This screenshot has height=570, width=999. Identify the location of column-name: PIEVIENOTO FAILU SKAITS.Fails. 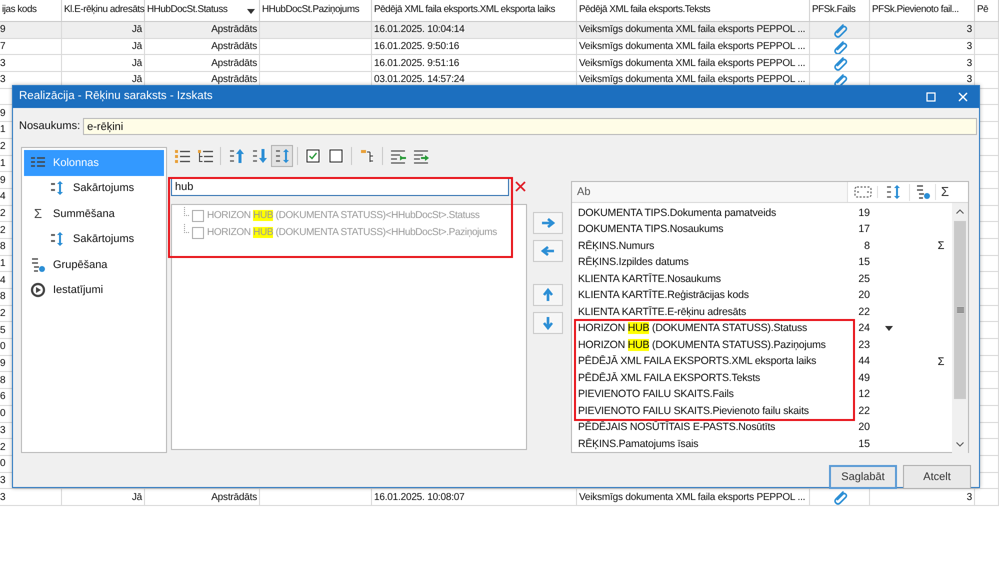
(715, 394).